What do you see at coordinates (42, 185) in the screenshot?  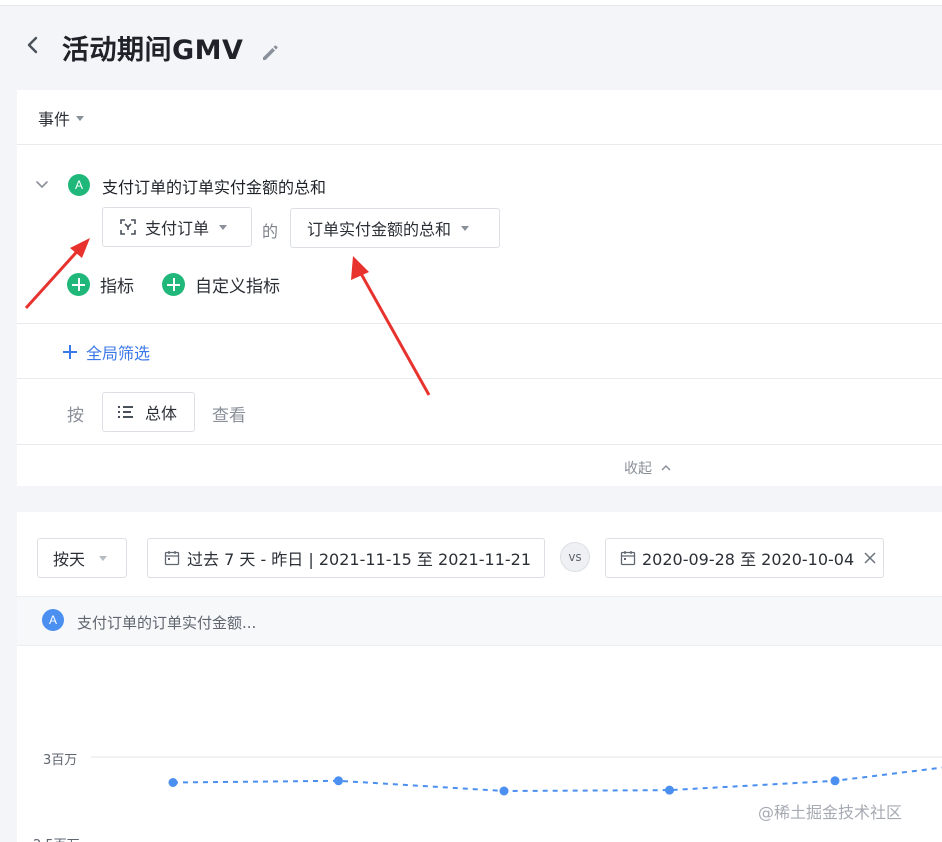 I see `chevron-down-icon` at bounding box center [42, 185].